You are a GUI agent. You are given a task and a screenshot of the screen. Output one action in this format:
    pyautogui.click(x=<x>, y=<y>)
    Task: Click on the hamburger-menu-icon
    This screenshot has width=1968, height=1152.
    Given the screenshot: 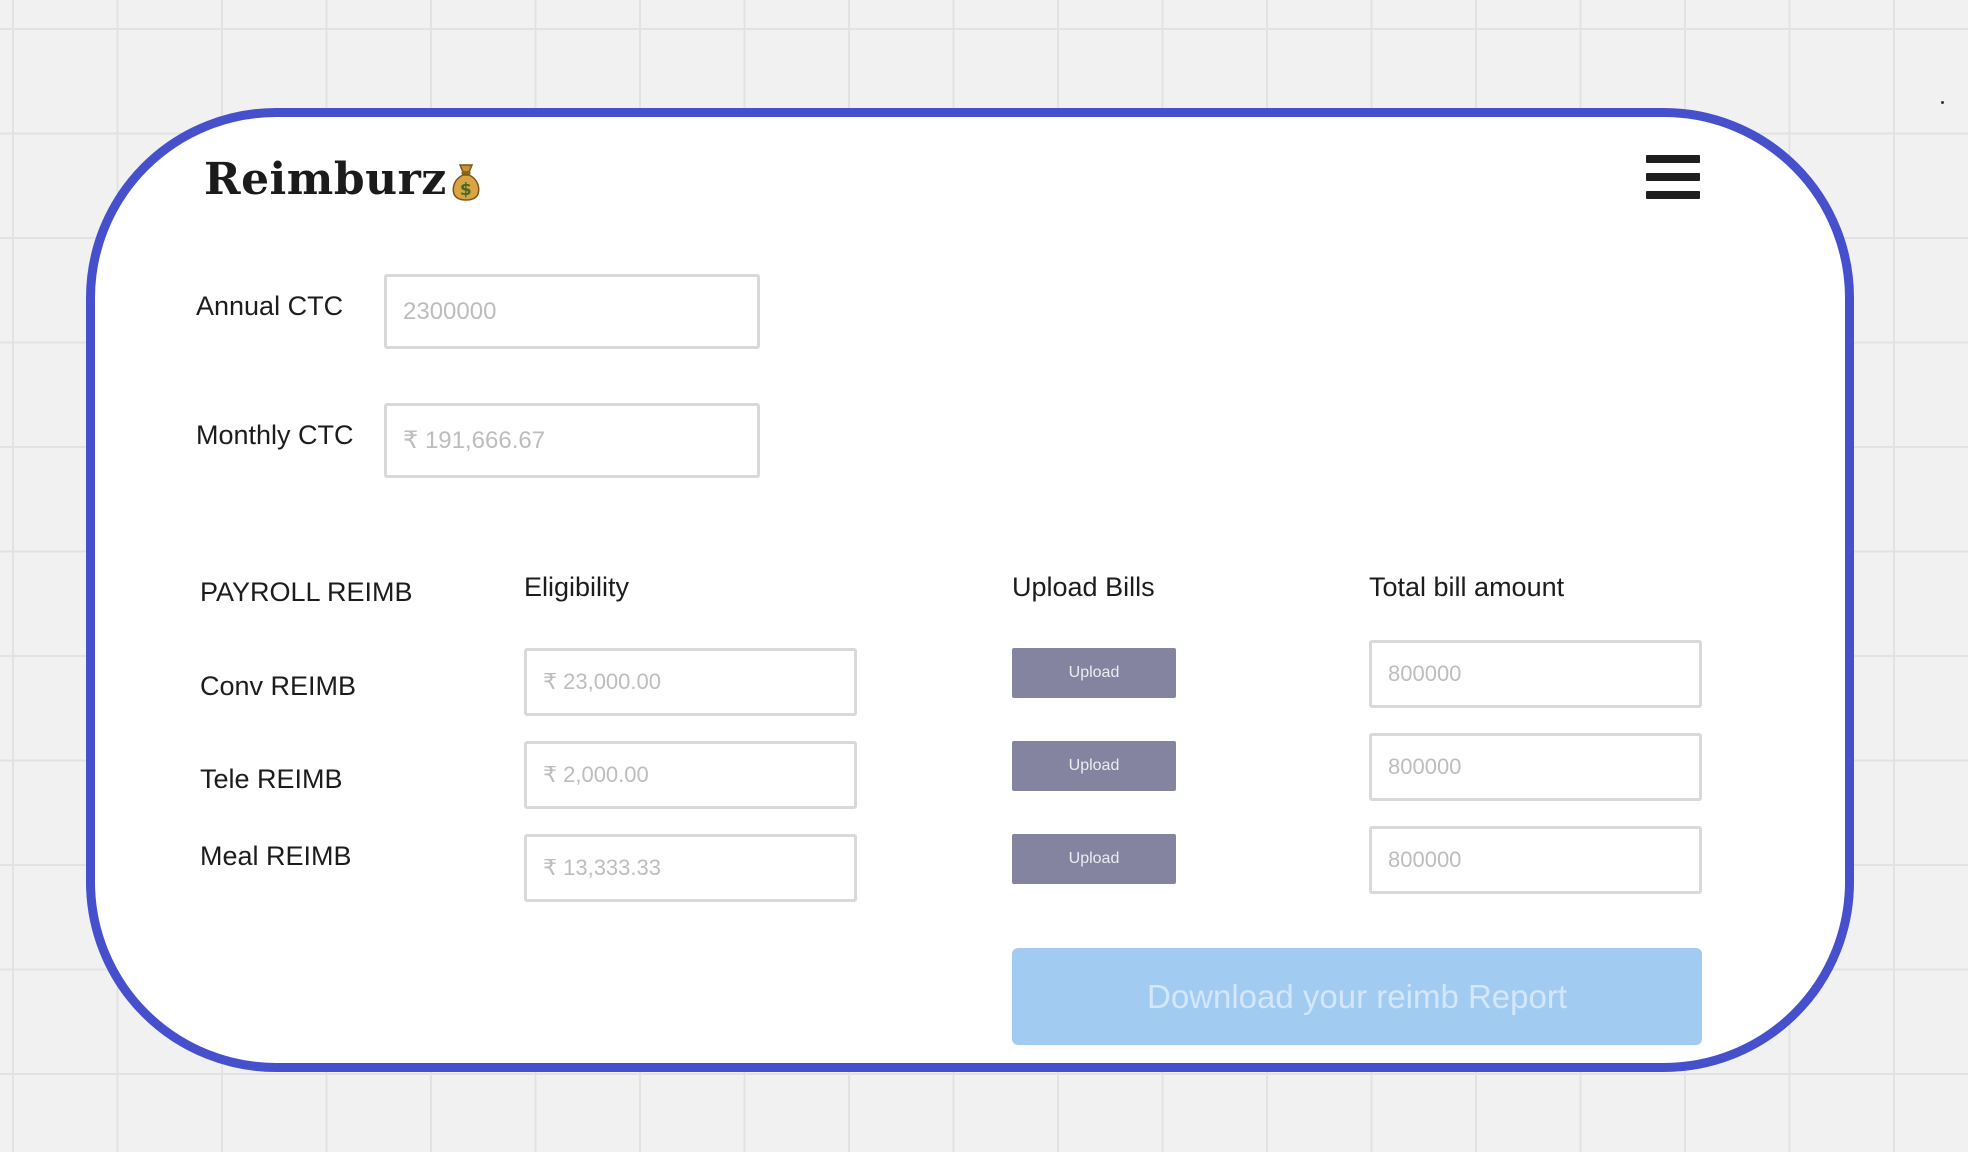 What is the action you would take?
    pyautogui.click(x=1673, y=177)
    